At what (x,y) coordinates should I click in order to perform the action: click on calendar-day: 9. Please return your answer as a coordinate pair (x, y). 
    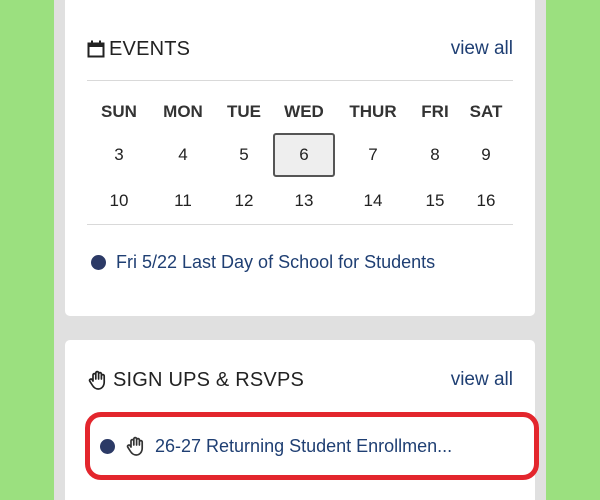
    Looking at the image, I should click on (486, 155).